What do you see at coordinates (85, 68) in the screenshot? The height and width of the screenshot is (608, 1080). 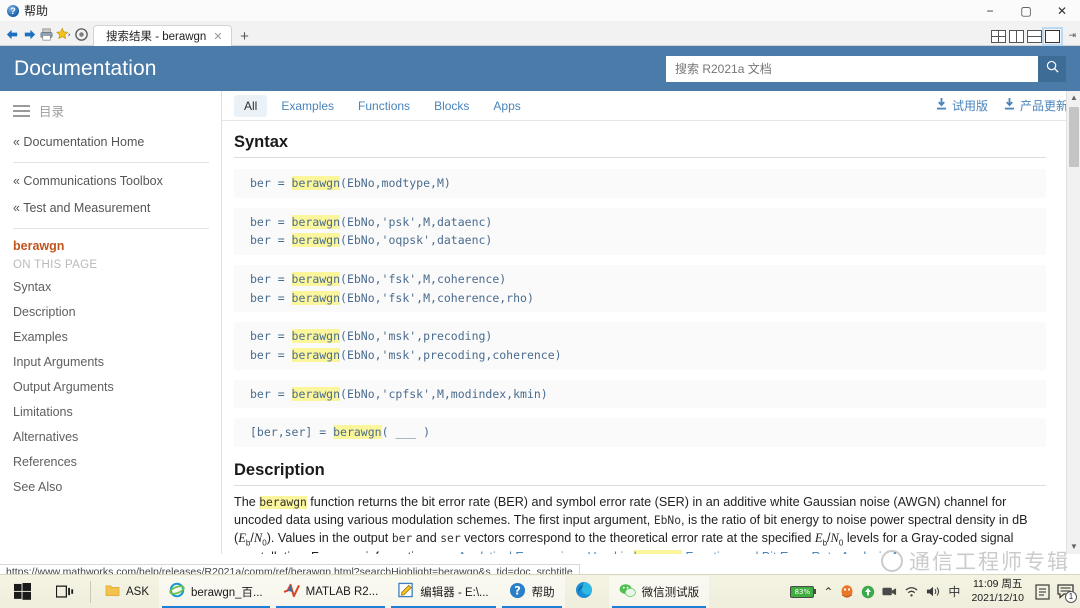 I see `page-title: Documentation` at bounding box center [85, 68].